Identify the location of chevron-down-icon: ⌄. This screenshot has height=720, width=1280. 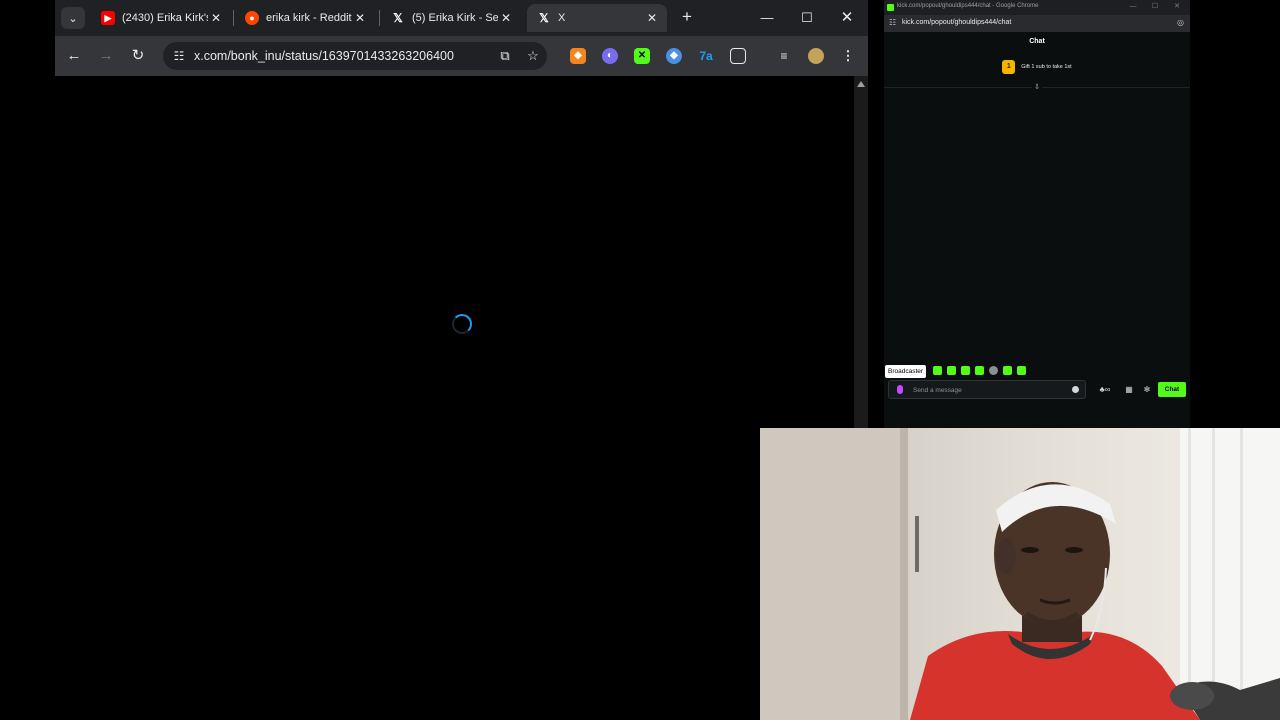
(73, 18).